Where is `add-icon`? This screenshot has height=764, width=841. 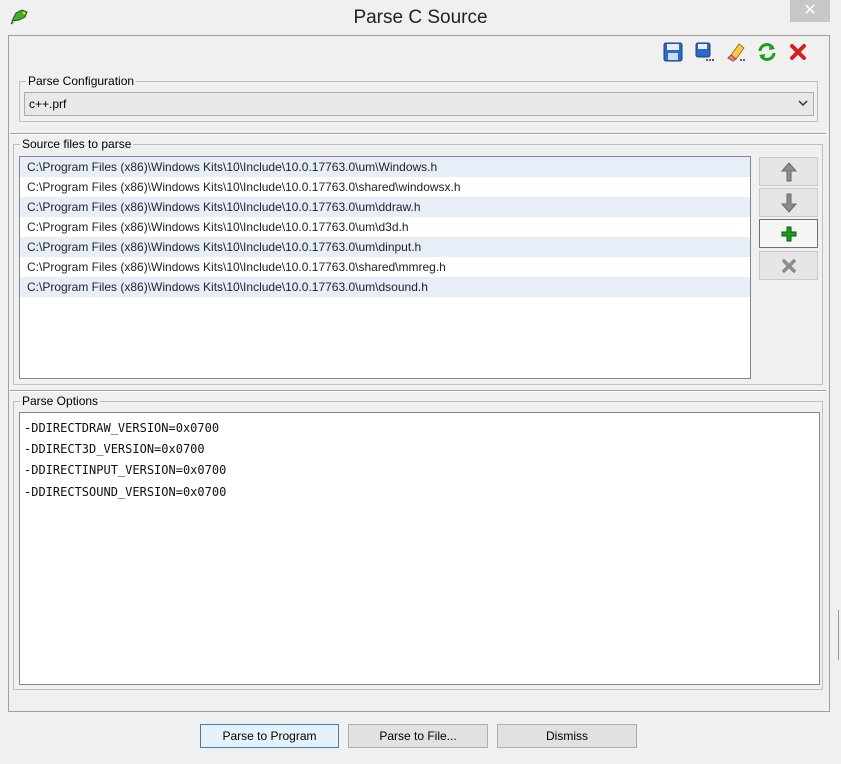 add-icon is located at coordinates (788, 233).